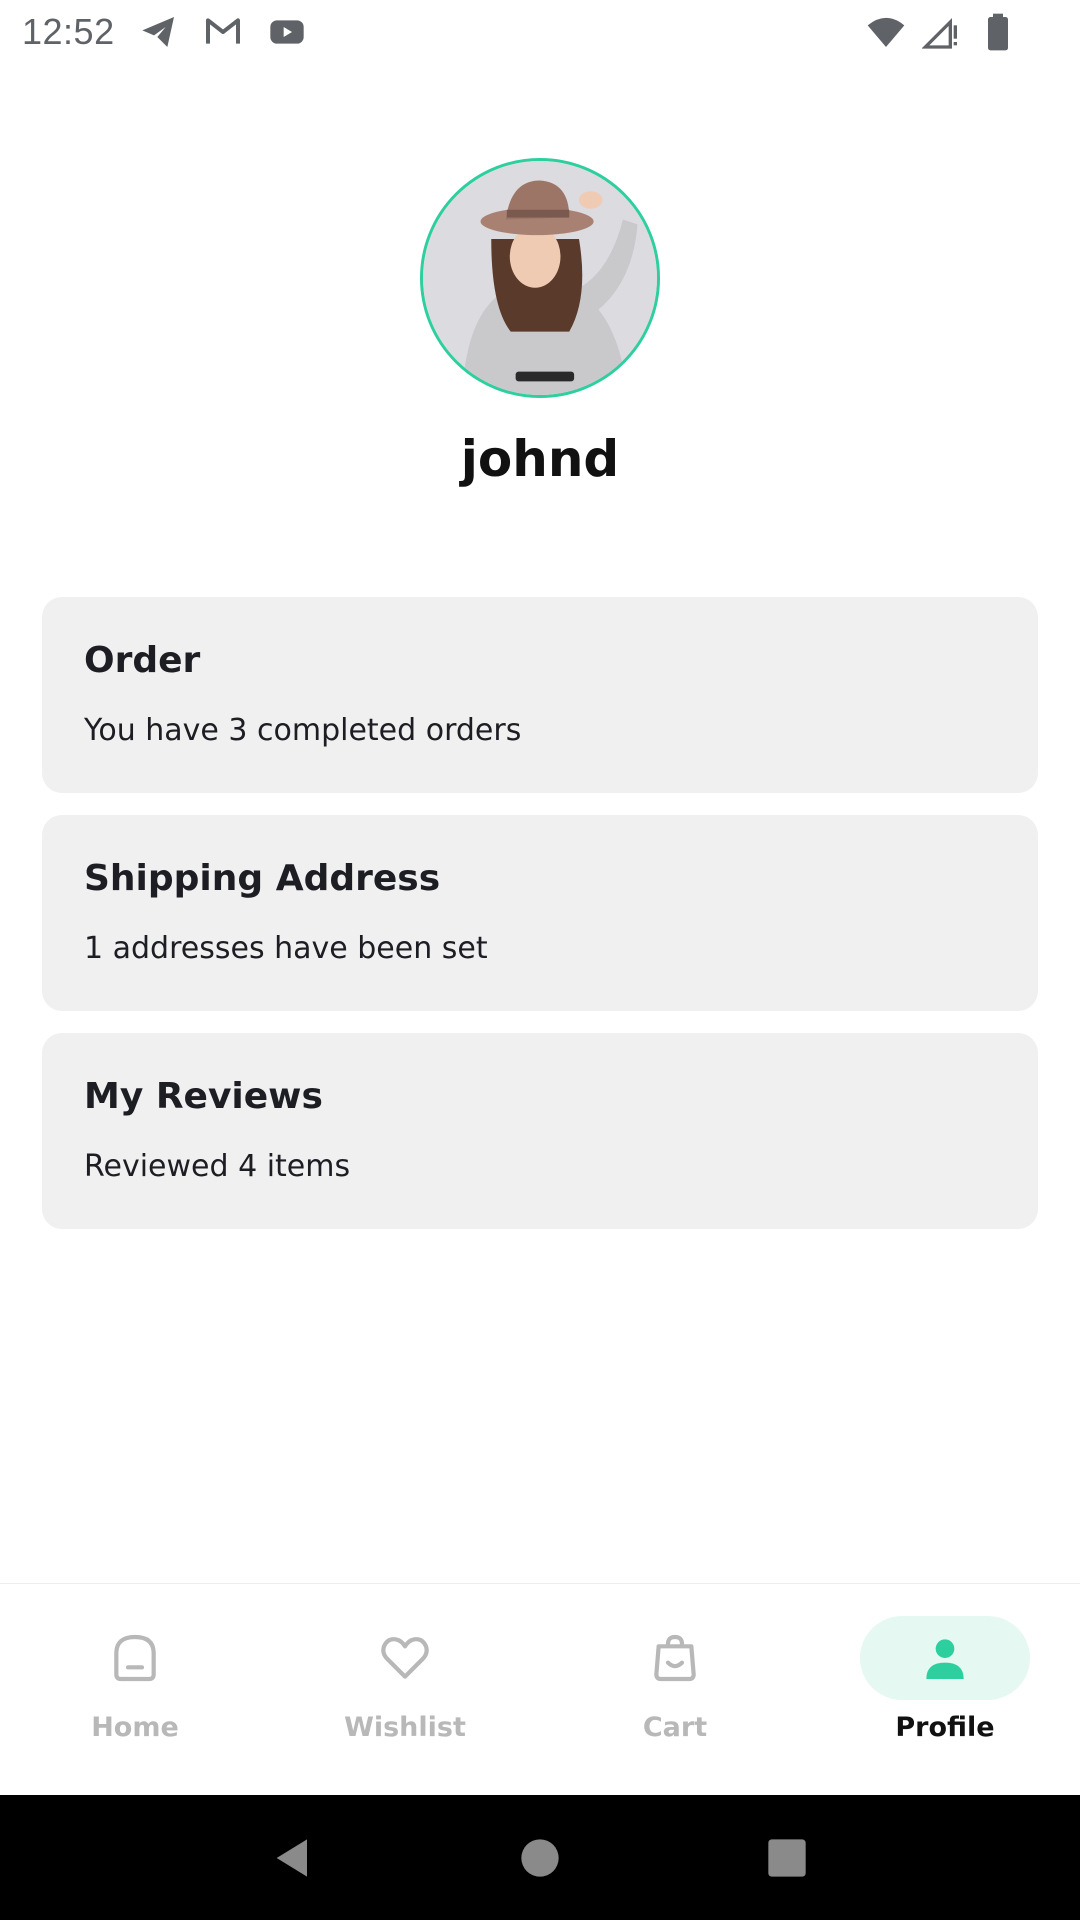 The height and width of the screenshot is (1920, 1080). What do you see at coordinates (68, 31) in the screenshot?
I see `status-time: 12:52` at bounding box center [68, 31].